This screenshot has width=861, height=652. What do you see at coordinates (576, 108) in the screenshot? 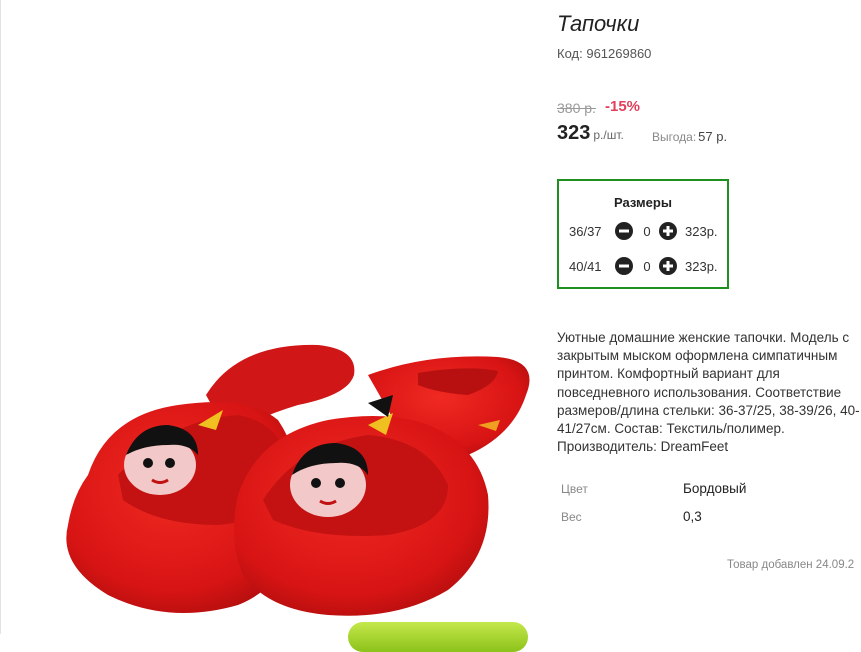
I see `old-price: 380 р.` at bounding box center [576, 108].